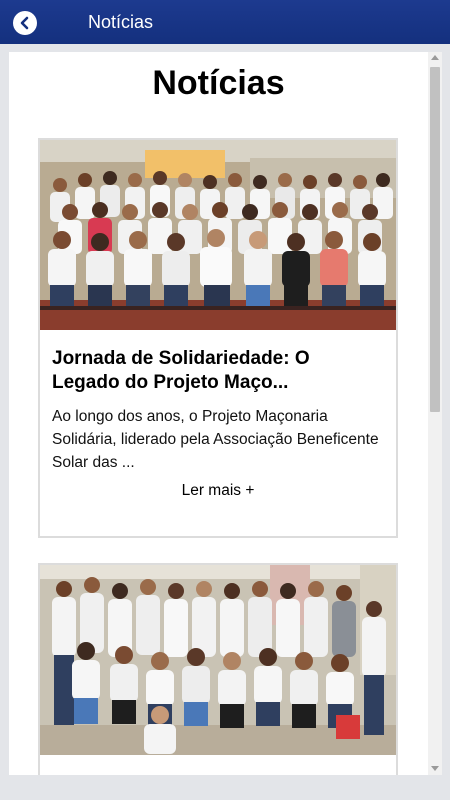 Image resolution: width=450 pixels, height=800 pixels. I want to click on scrollbar, so click(435, 413).